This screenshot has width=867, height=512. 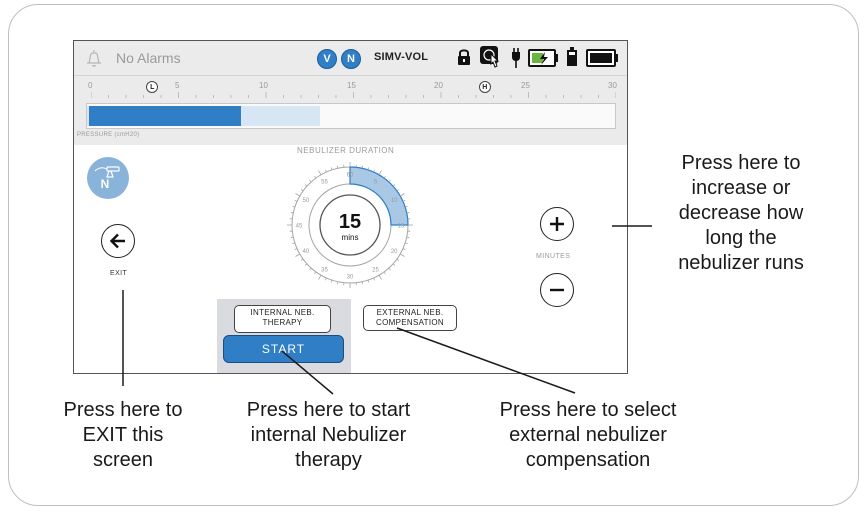 I want to click on callout-line: EXIT this, so click(x=123, y=435).